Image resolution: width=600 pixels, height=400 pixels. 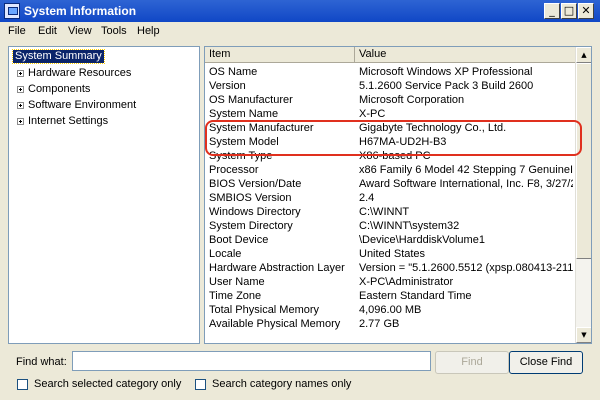 What do you see at coordinates (250, 198) in the screenshot?
I see `row-item-cell: SMBIOS Version` at bounding box center [250, 198].